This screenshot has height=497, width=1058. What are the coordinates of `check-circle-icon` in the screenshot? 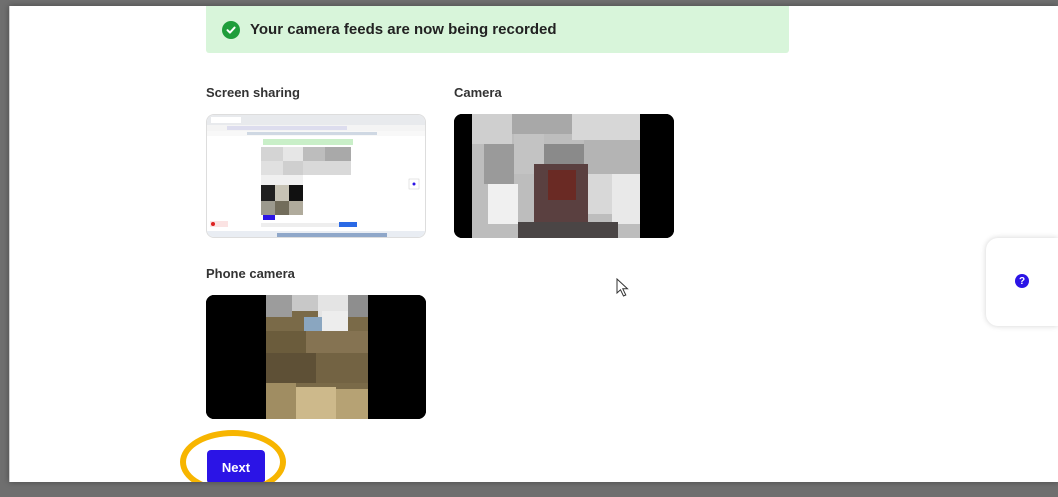 It's located at (231, 29).